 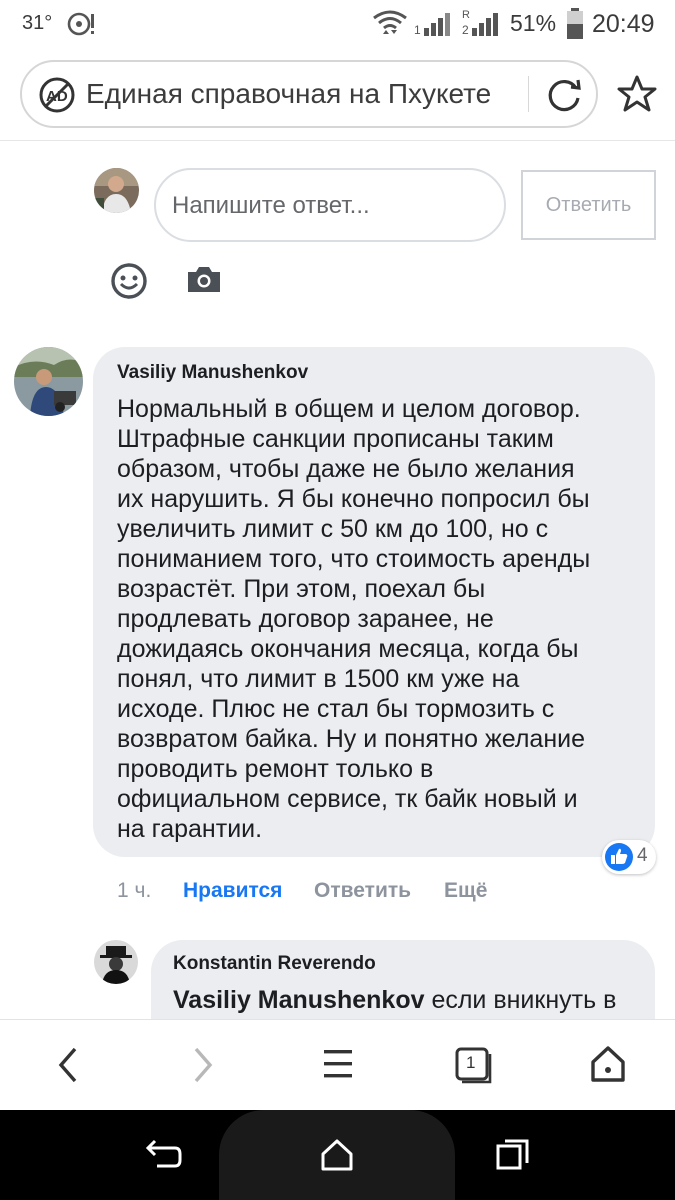 I want to click on reply-author-avatar-image, so click(x=116, y=962).